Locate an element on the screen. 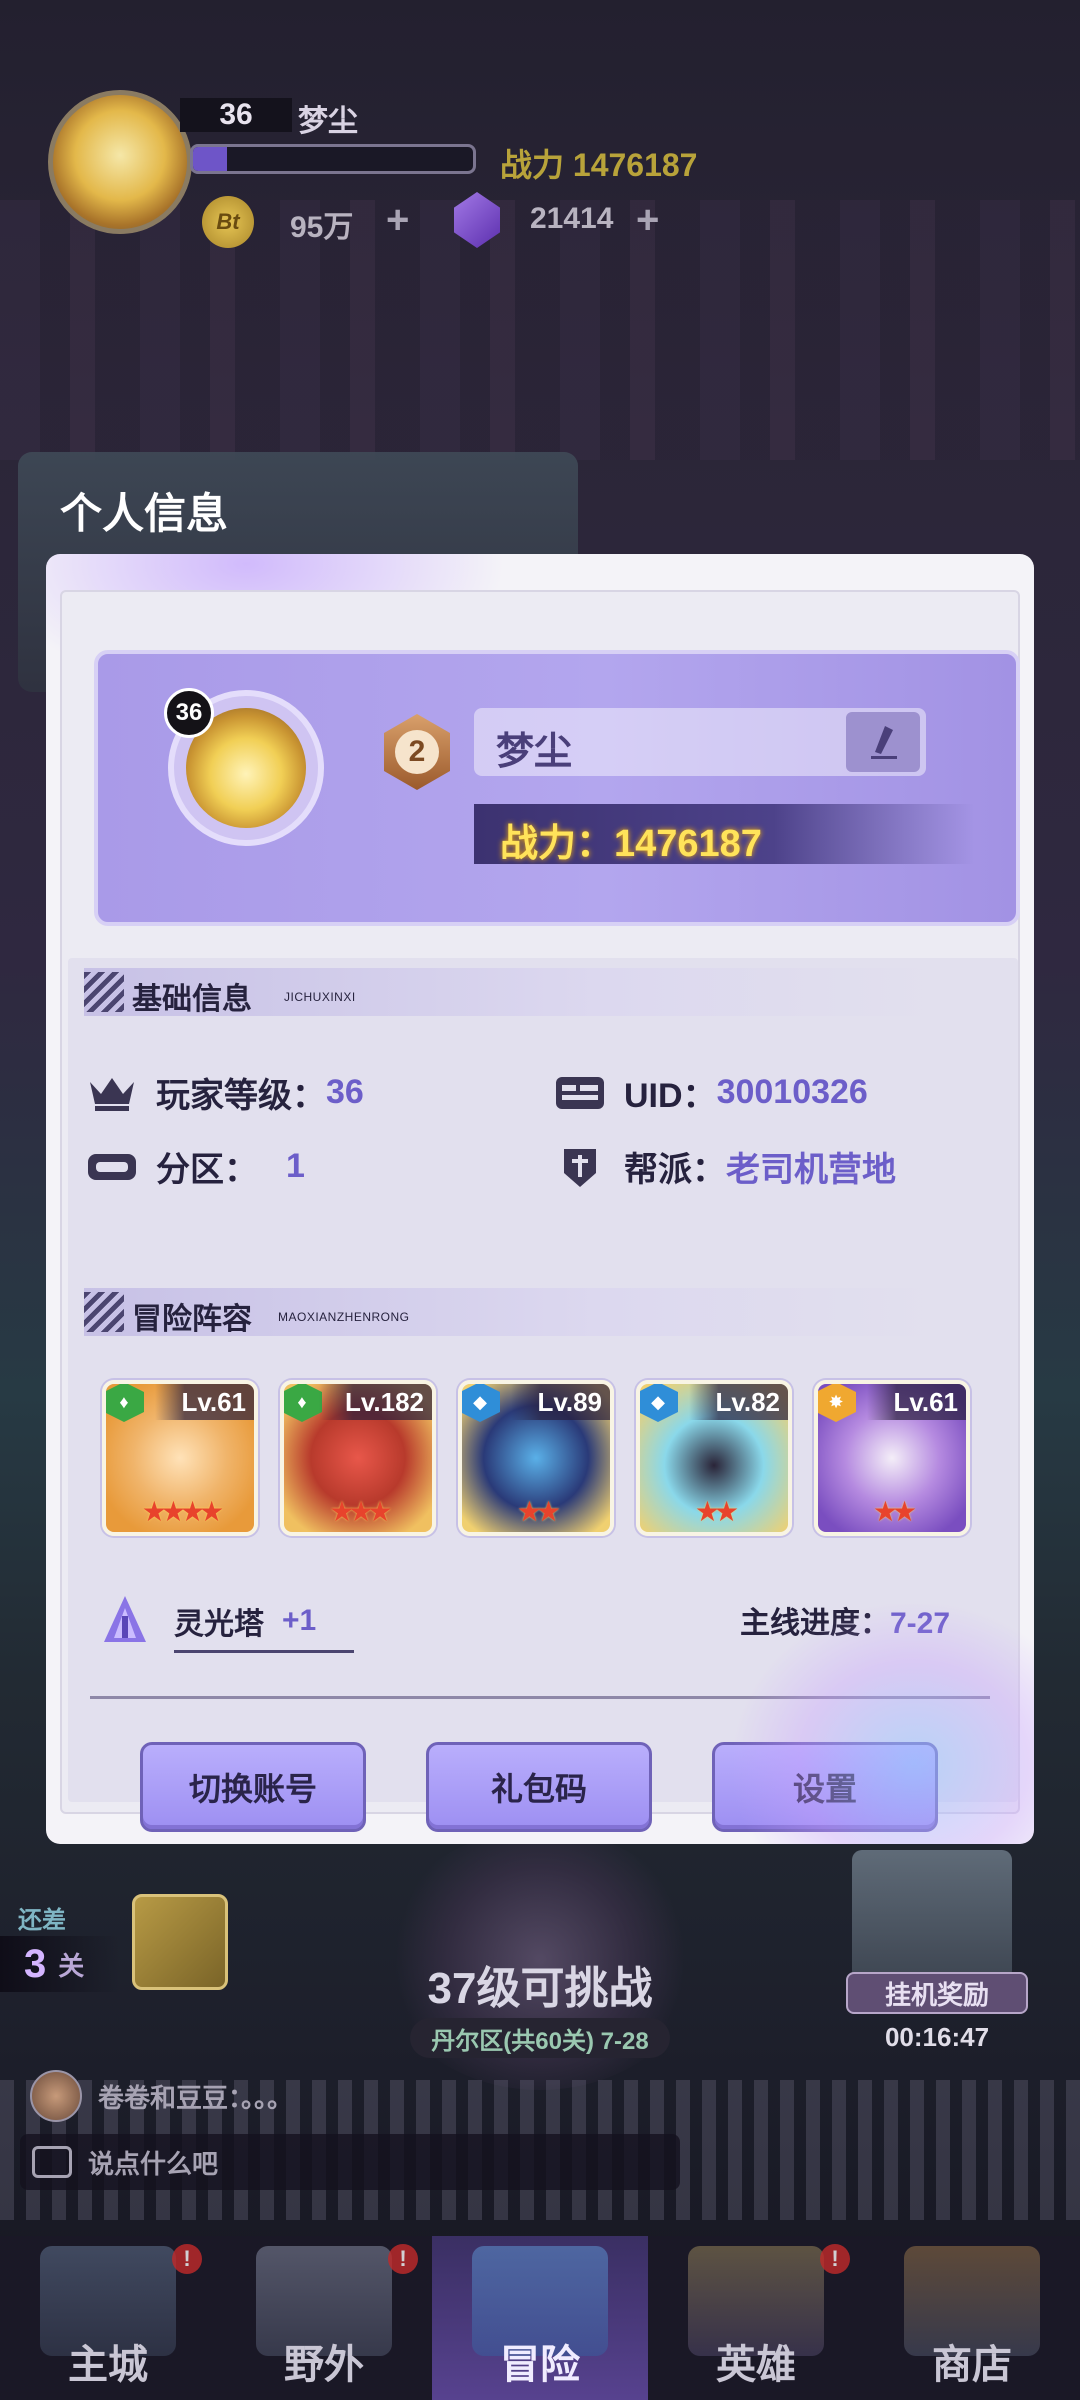  divider is located at coordinates (540, 1697).